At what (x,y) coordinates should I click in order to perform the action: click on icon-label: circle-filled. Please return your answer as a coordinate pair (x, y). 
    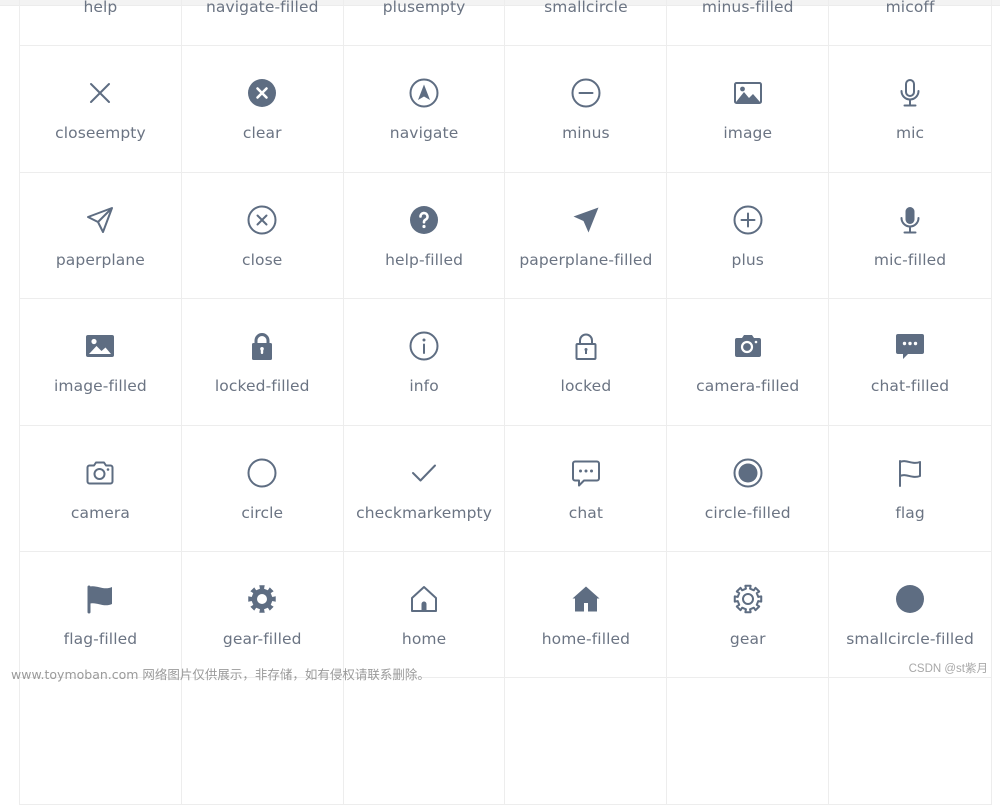
    Looking at the image, I should click on (747, 512).